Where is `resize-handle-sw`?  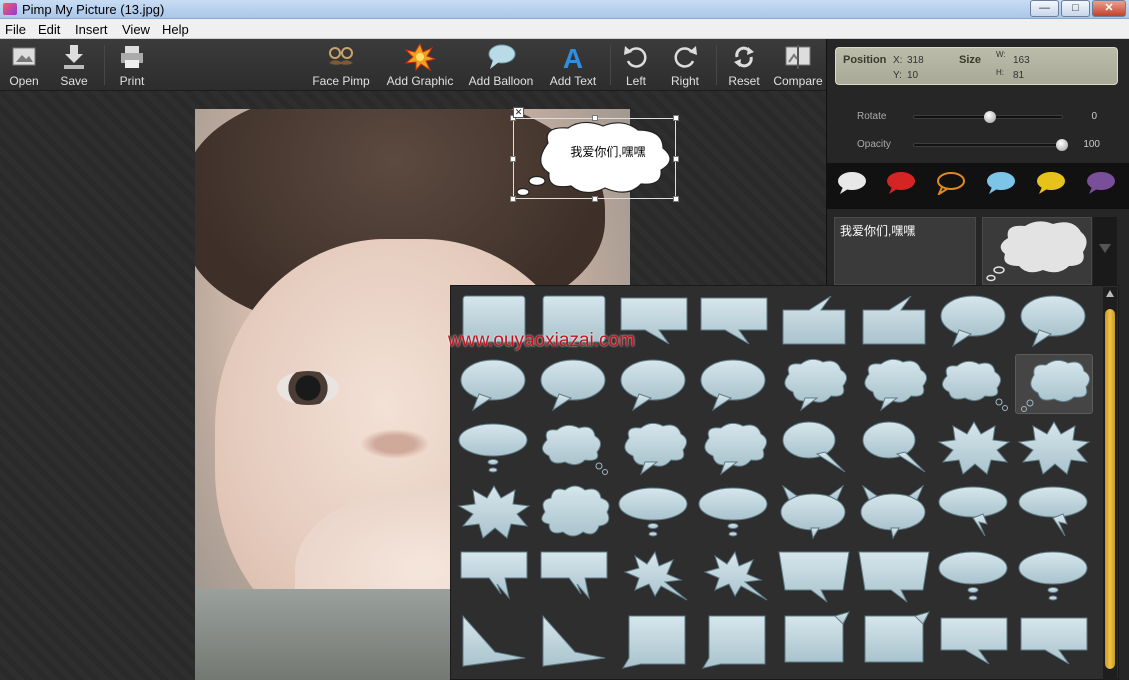 resize-handle-sw is located at coordinates (513, 199).